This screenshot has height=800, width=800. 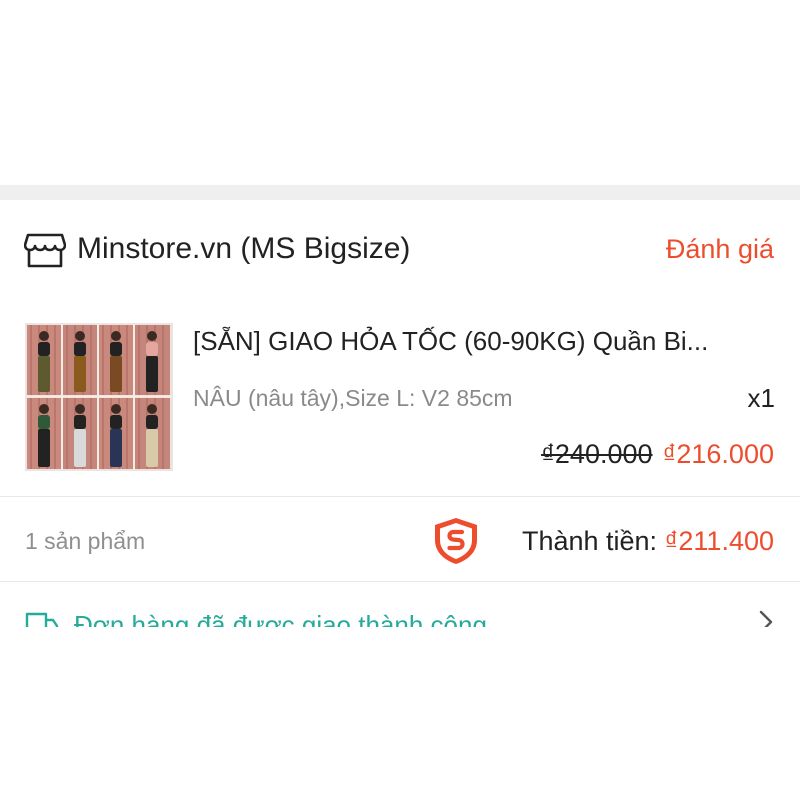 What do you see at coordinates (593, 541) in the screenshot?
I see `total-label: Thành tiền:` at bounding box center [593, 541].